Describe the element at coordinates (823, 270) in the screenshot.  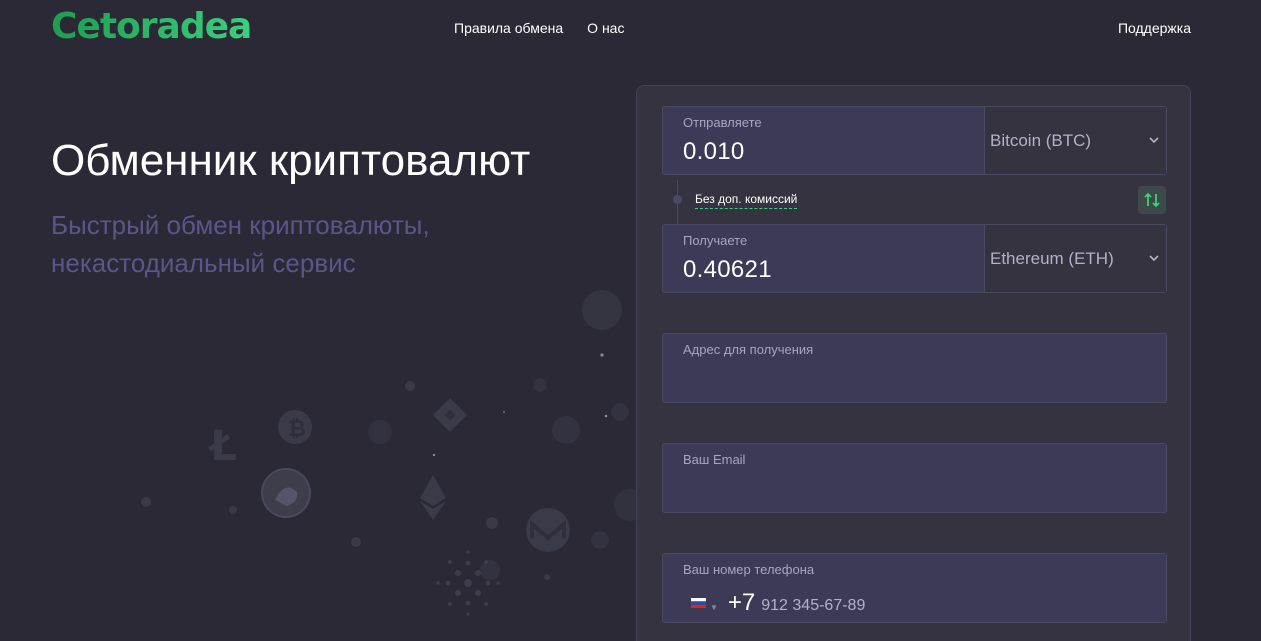
I see `receive-amount: 0.40621` at that location.